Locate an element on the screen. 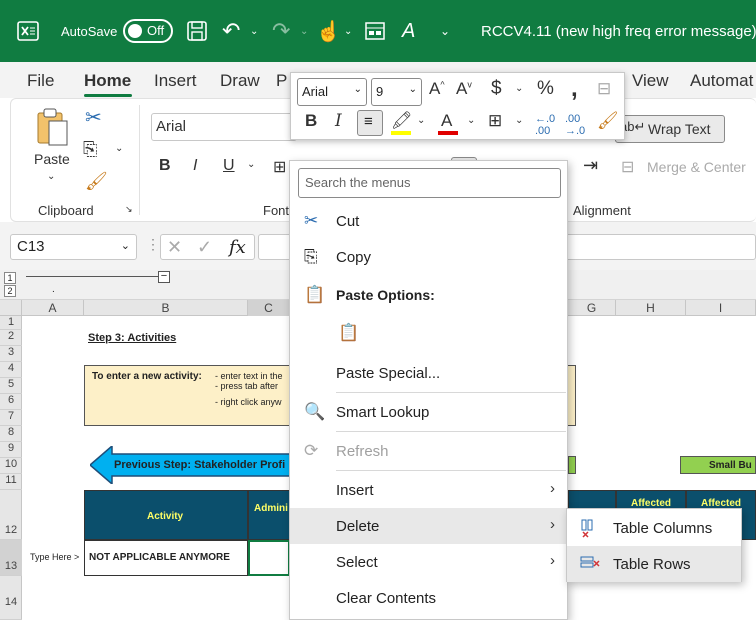 The width and height of the screenshot is (756, 620). column-header-a: A is located at coordinates (53, 308).